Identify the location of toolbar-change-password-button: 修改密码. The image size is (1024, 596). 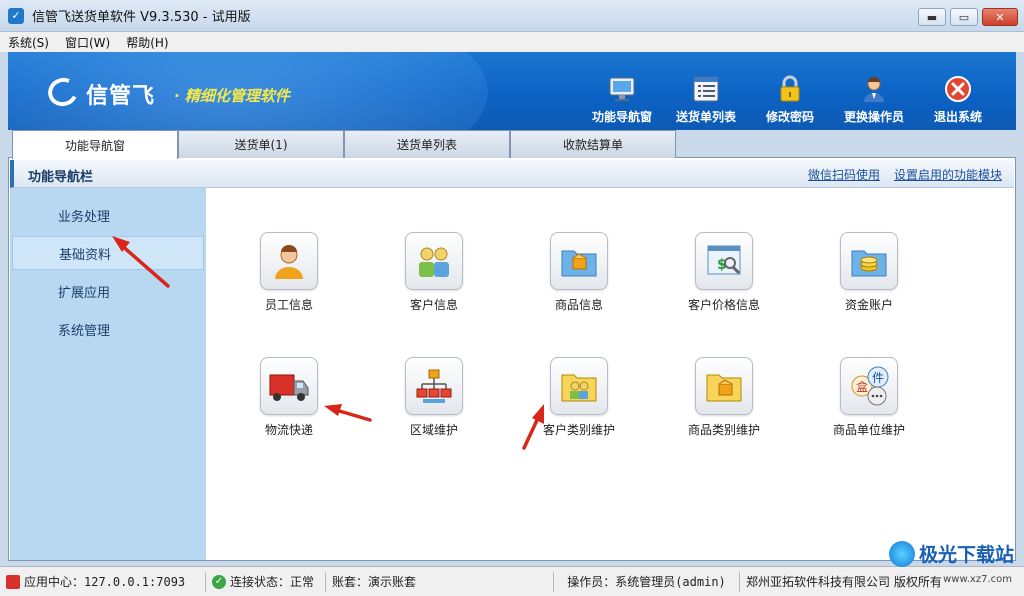
(790, 99).